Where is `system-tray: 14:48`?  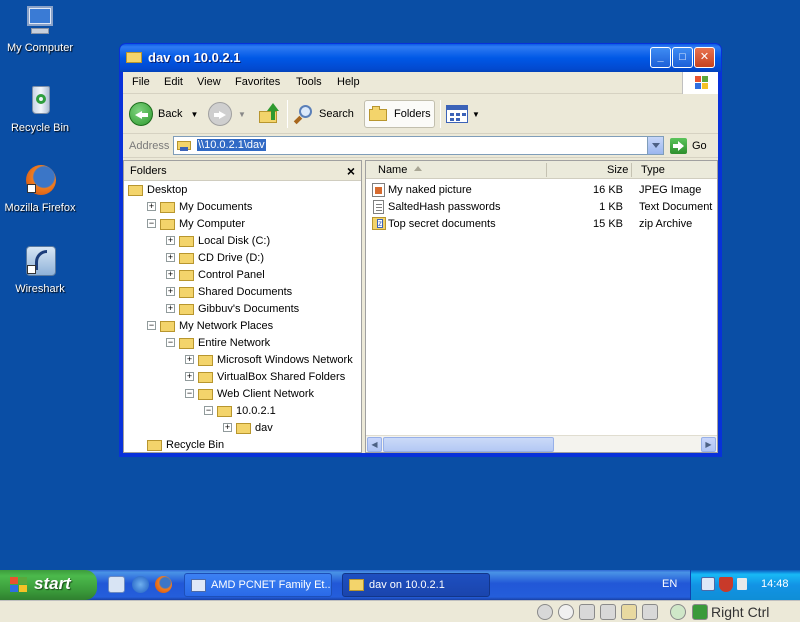
system-tray: 14:48 is located at coordinates (745, 585).